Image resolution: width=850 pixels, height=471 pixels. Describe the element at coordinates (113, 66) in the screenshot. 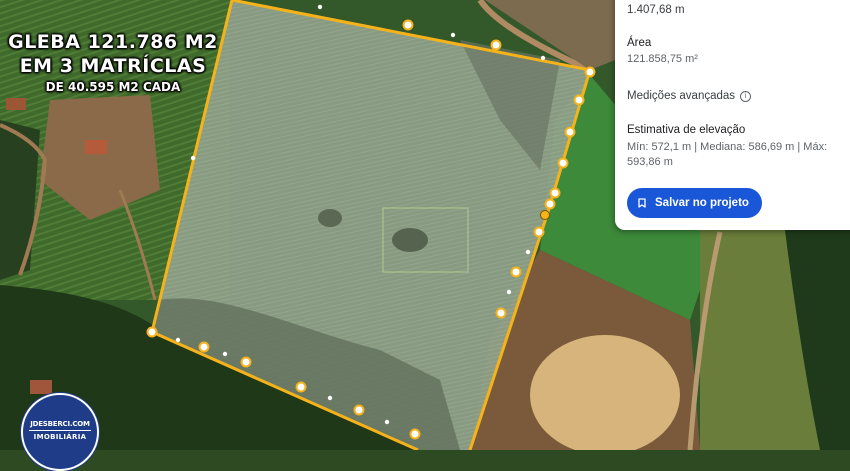

I see `listing-subtitle: EM 3 MATRÍCLAS` at that location.